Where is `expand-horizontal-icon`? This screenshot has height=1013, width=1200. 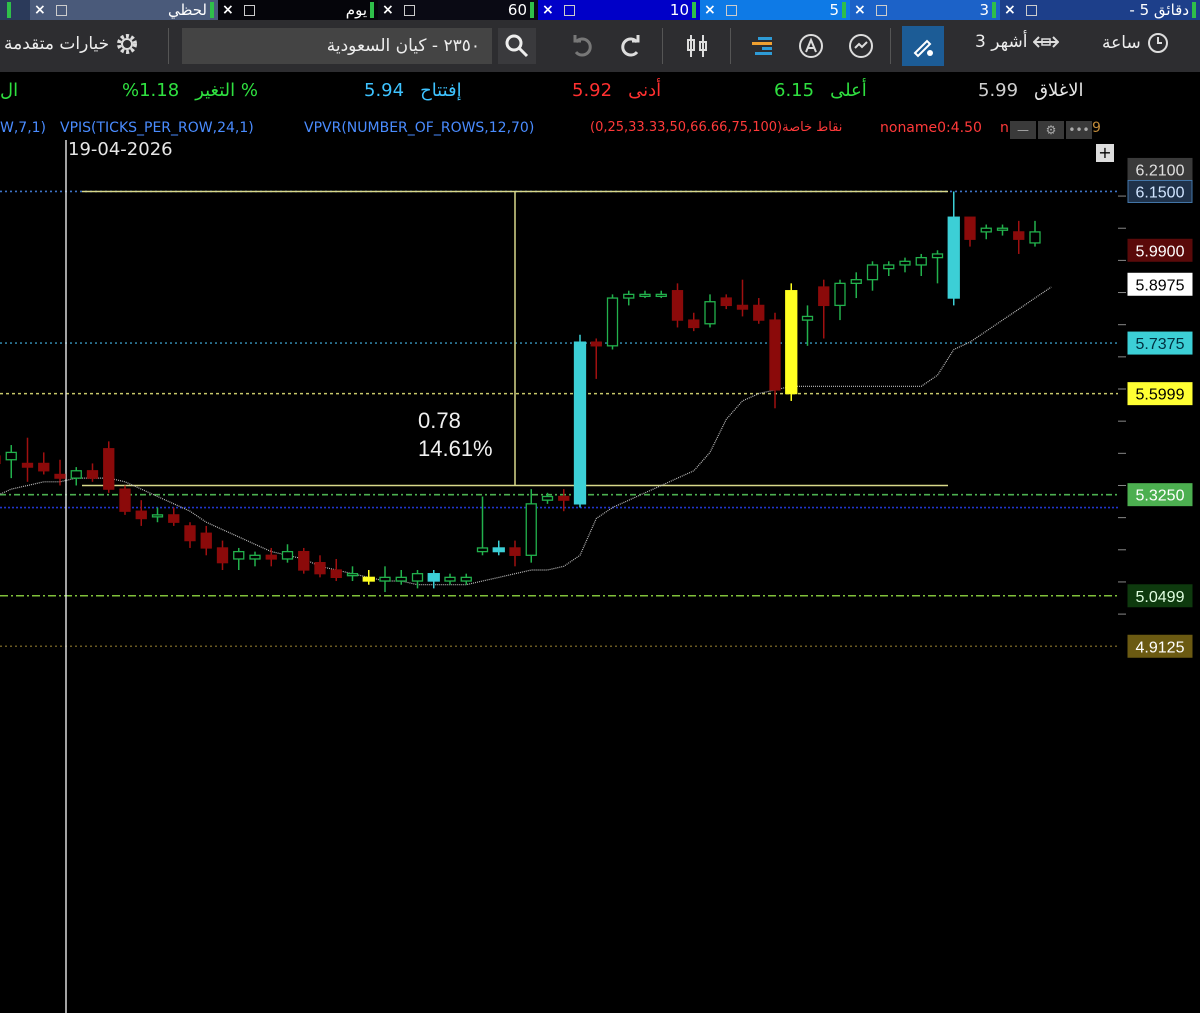
expand-horizontal-icon is located at coordinates (1046, 42).